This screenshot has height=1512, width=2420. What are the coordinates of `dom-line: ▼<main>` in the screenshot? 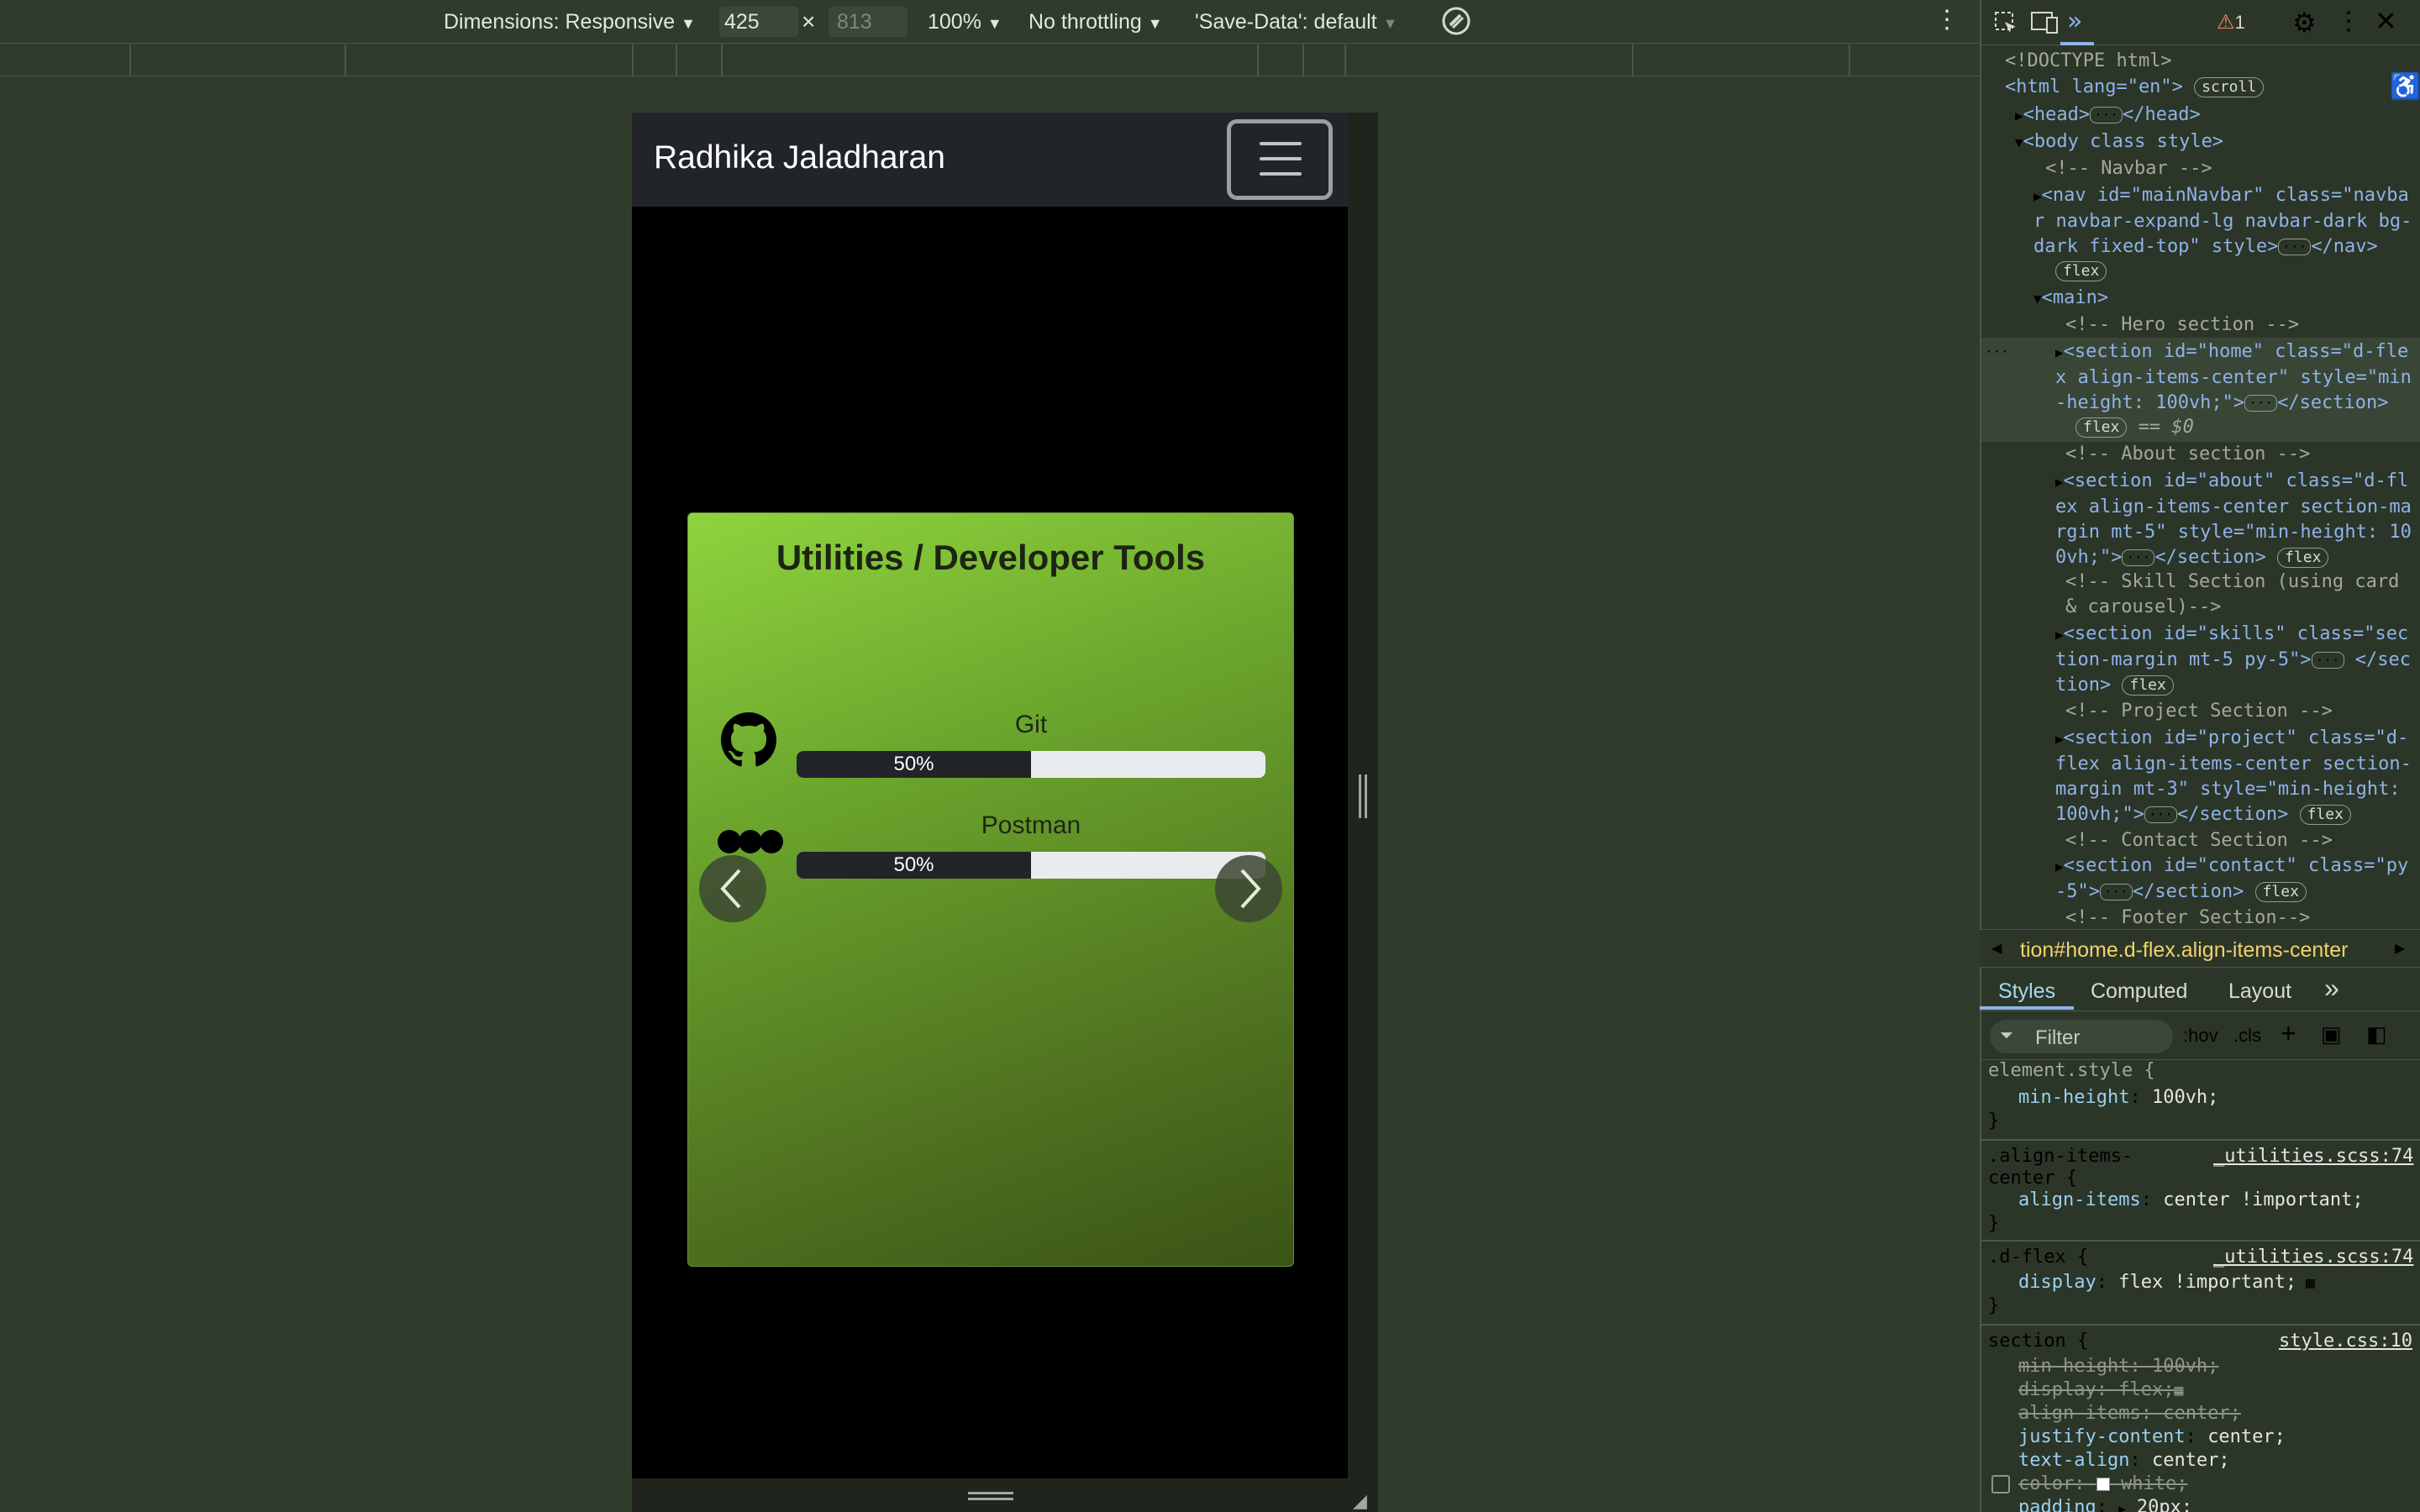 It's located at (2070, 299).